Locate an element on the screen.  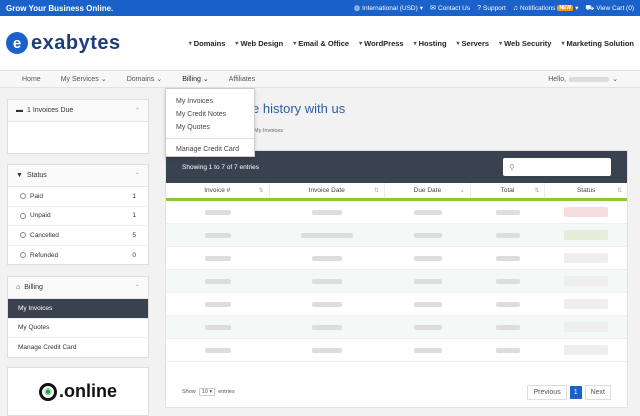
nav-wordpress: ▾ WordPress is located at coordinates (381, 43).